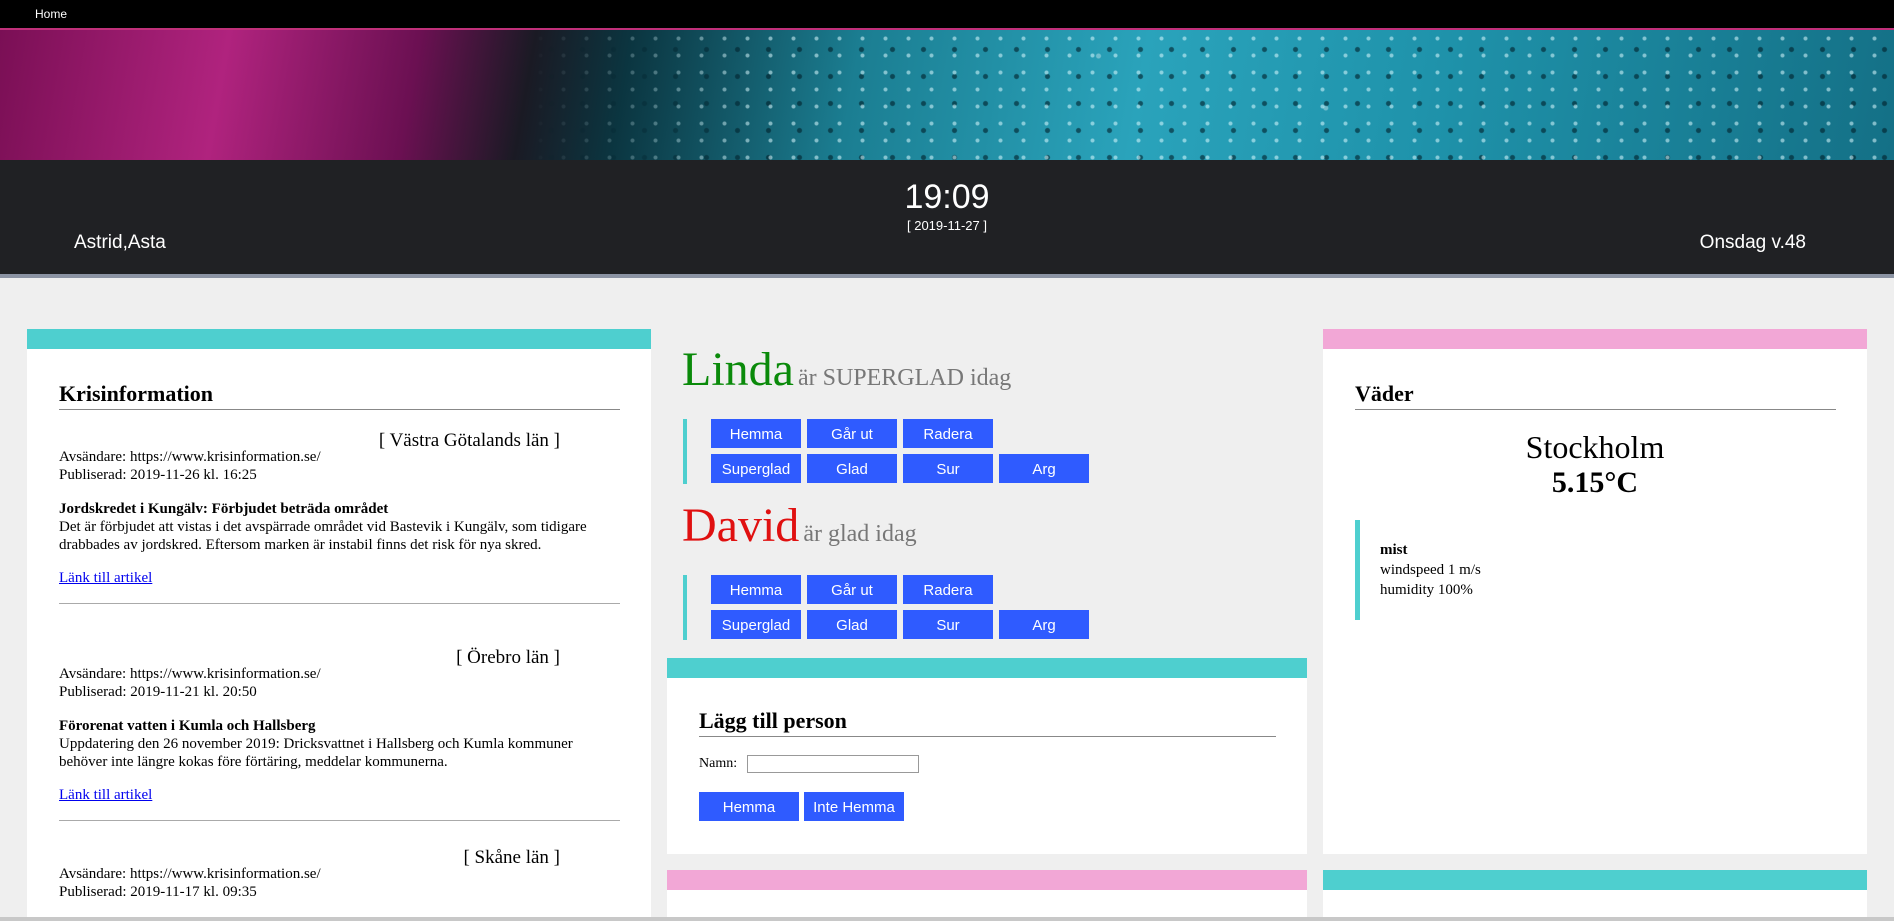  I want to click on banner-image, so click(947, 95).